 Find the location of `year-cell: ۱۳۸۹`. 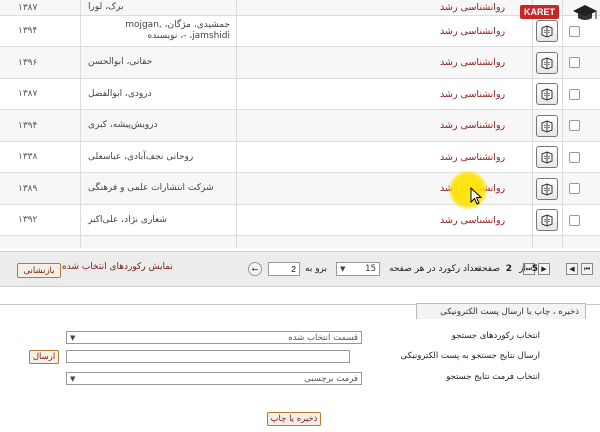

year-cell: ۱۳۸۹ is located at coordinates (28, 188).